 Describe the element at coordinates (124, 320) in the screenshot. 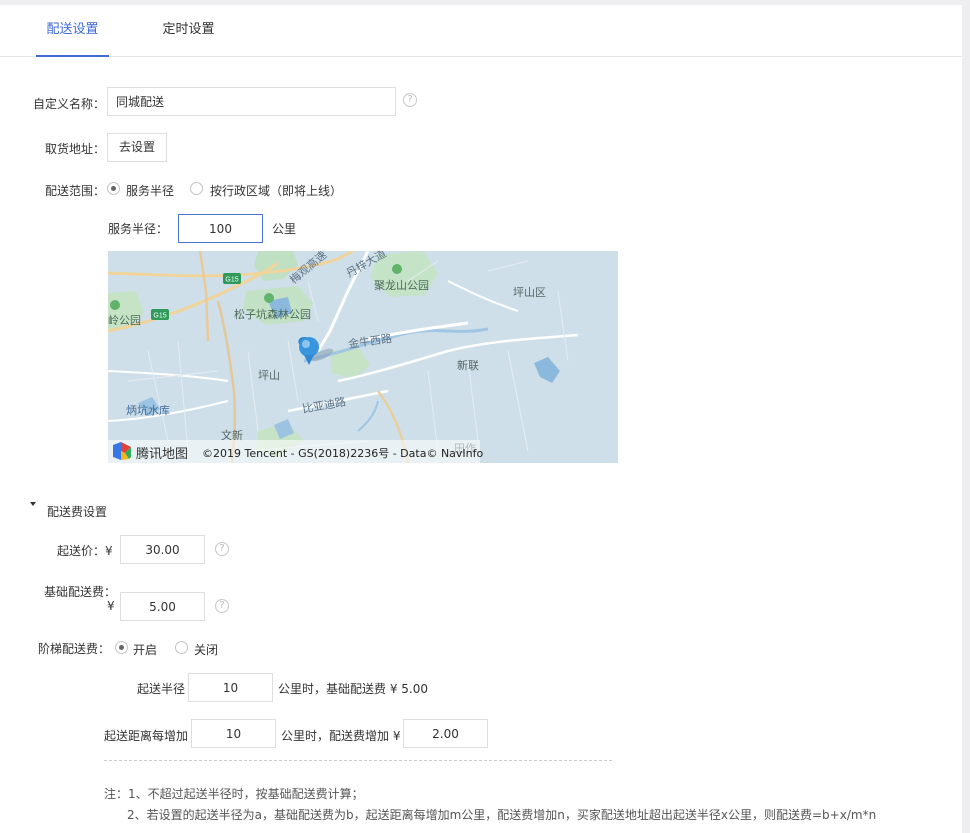

I see `map-label: 岭公园` at that location.